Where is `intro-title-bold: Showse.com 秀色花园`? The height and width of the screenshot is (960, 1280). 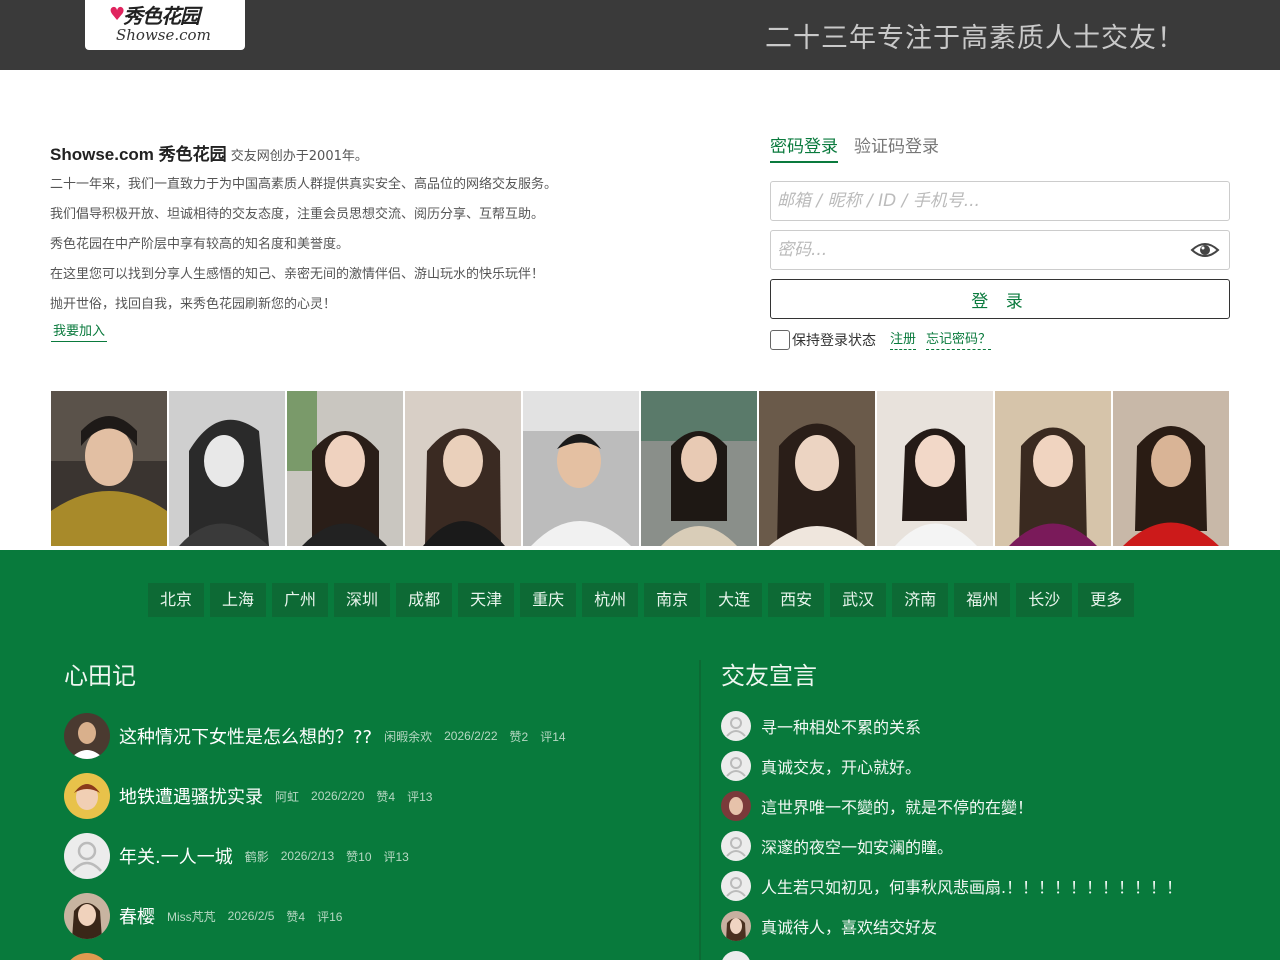 intro-title-bold: Showse.com 秀色花园 is located at coordinates (138, 154).